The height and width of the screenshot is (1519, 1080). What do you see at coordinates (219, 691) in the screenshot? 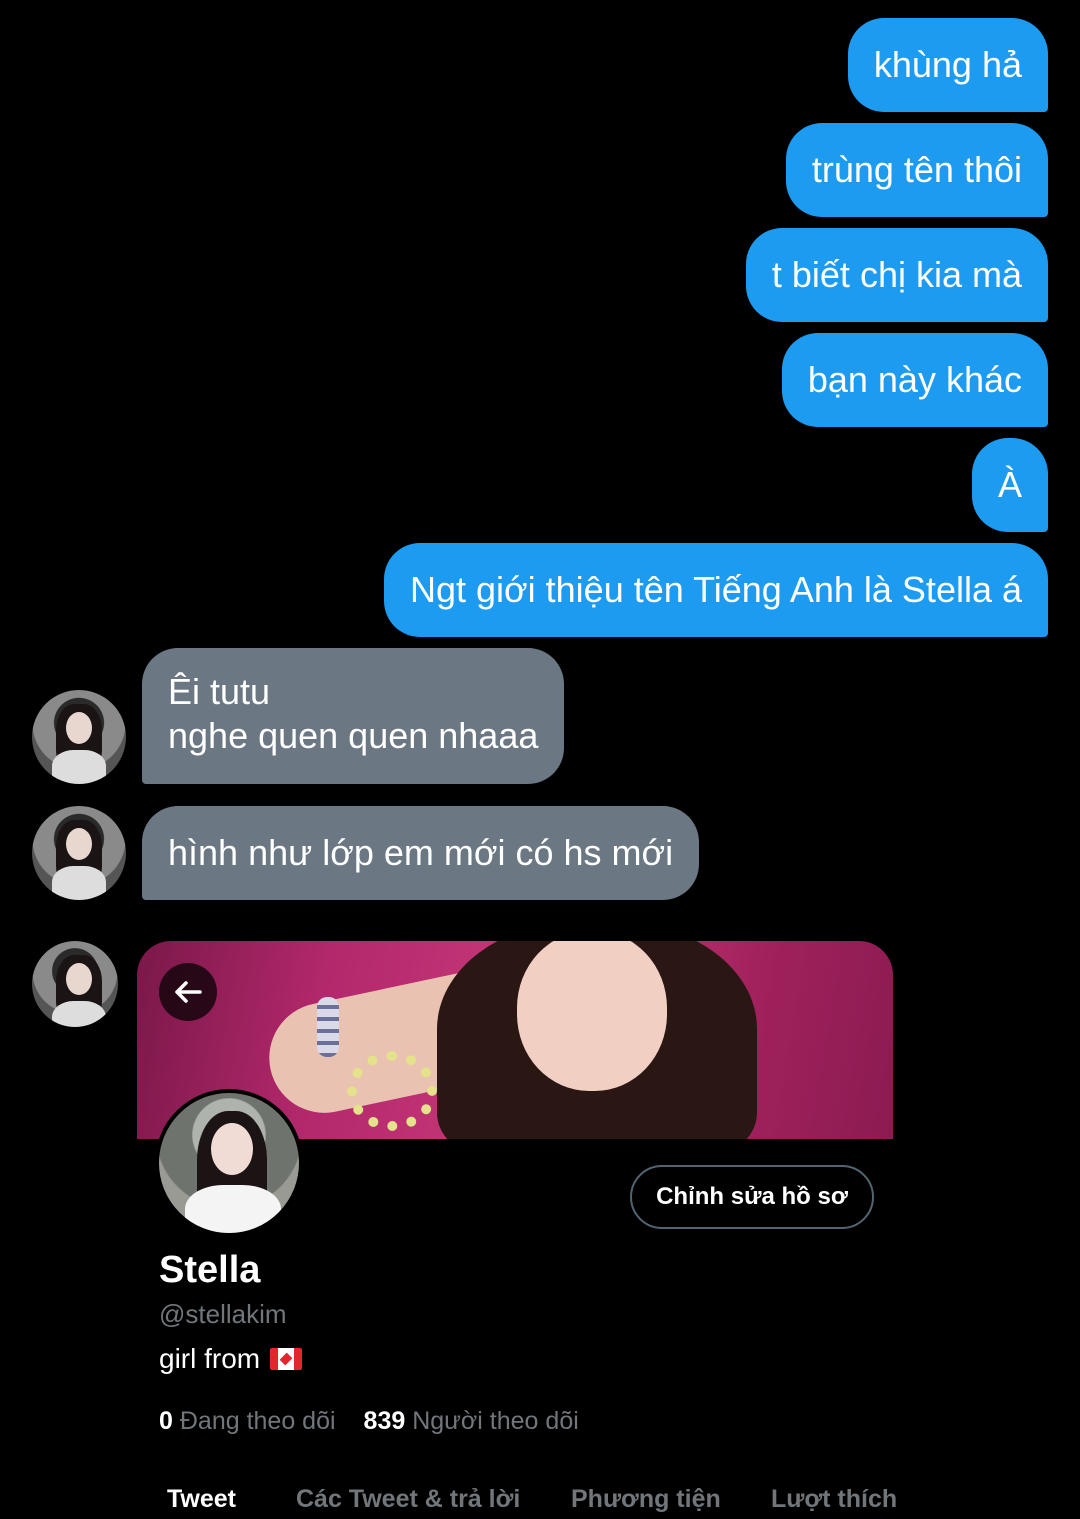
I see `message-line: Êi tutu` at bounding box center [219, 691].